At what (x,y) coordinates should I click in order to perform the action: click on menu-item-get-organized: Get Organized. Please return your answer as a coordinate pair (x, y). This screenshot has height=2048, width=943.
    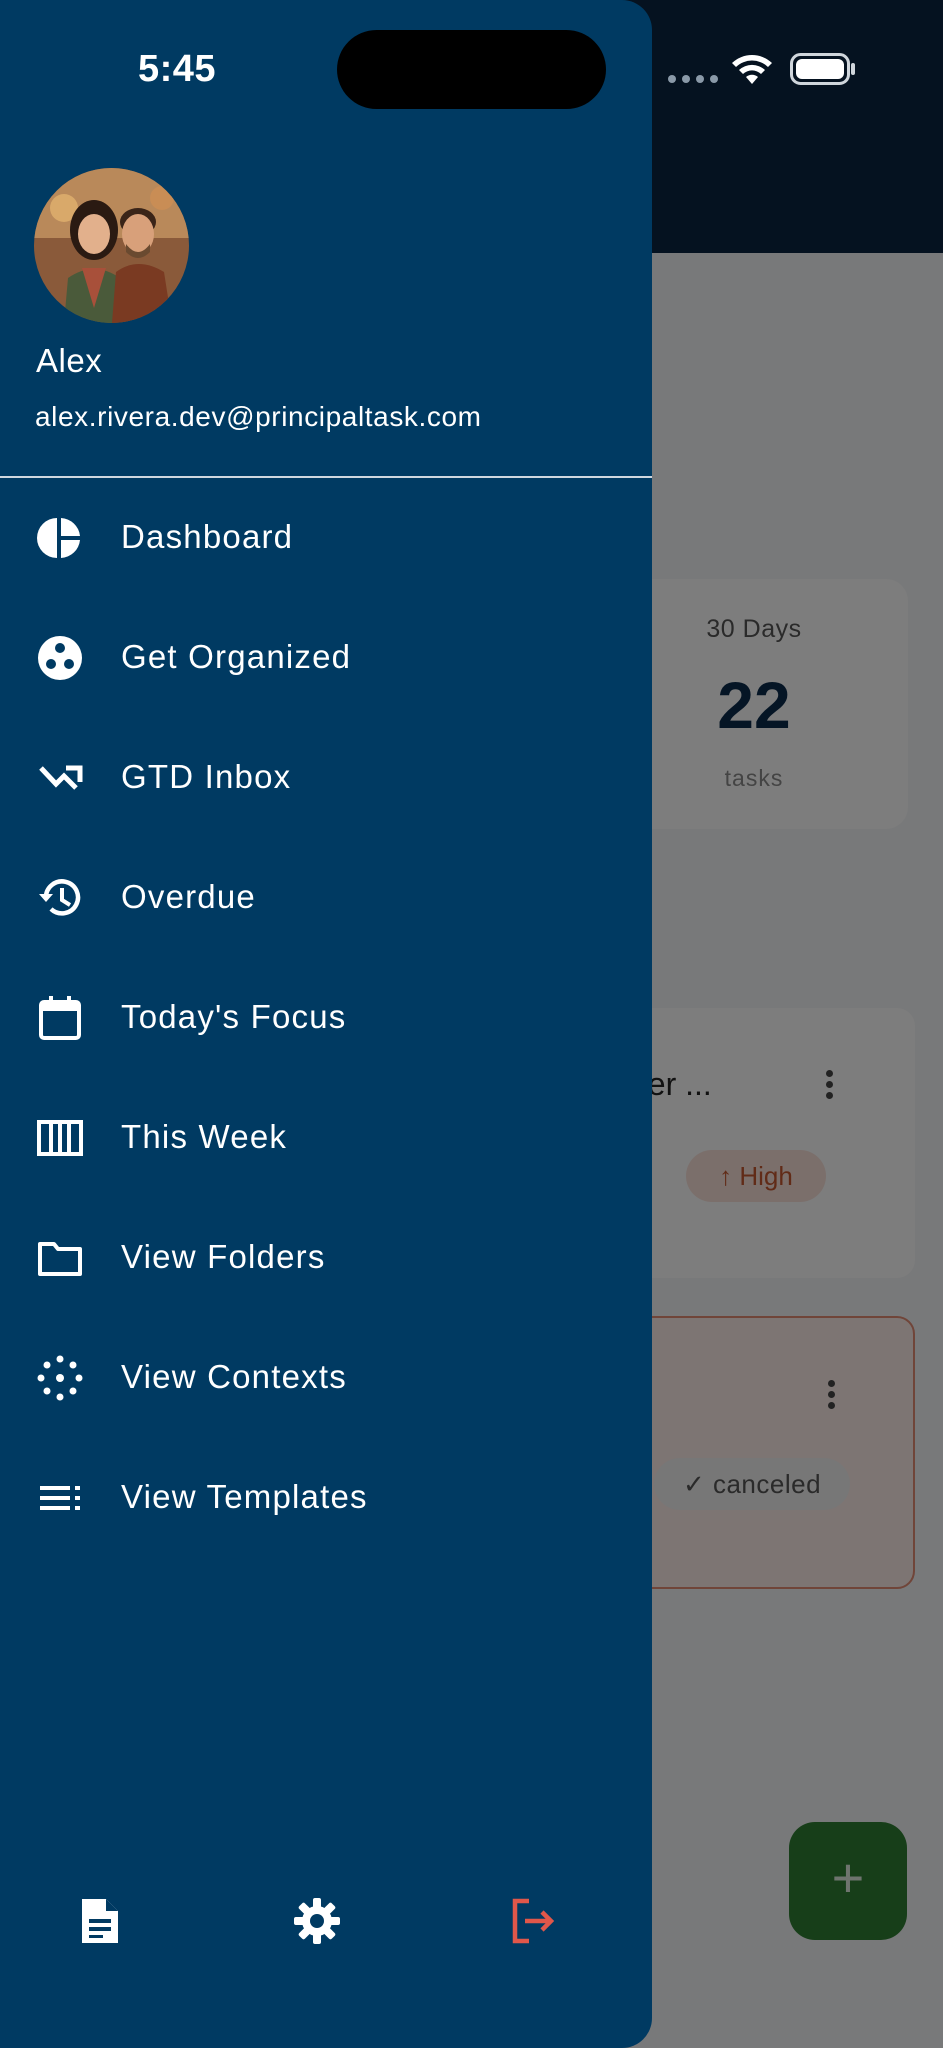
    Looking at the image, I should click on (326, 658).